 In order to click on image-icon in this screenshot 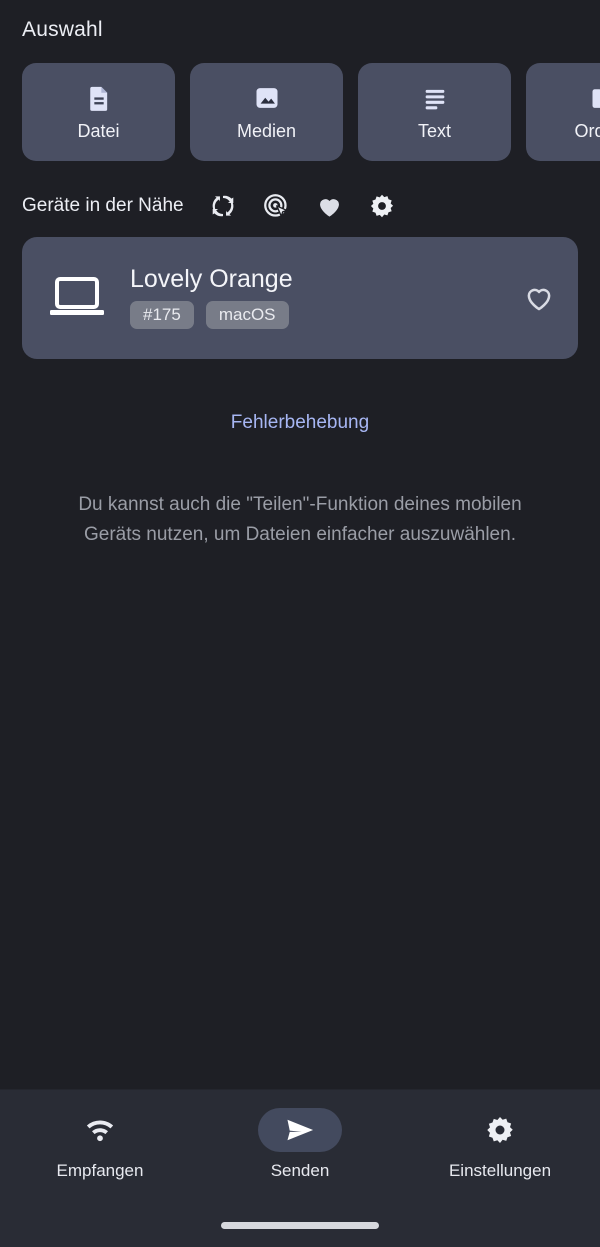, I will do `click(267, 98)`.